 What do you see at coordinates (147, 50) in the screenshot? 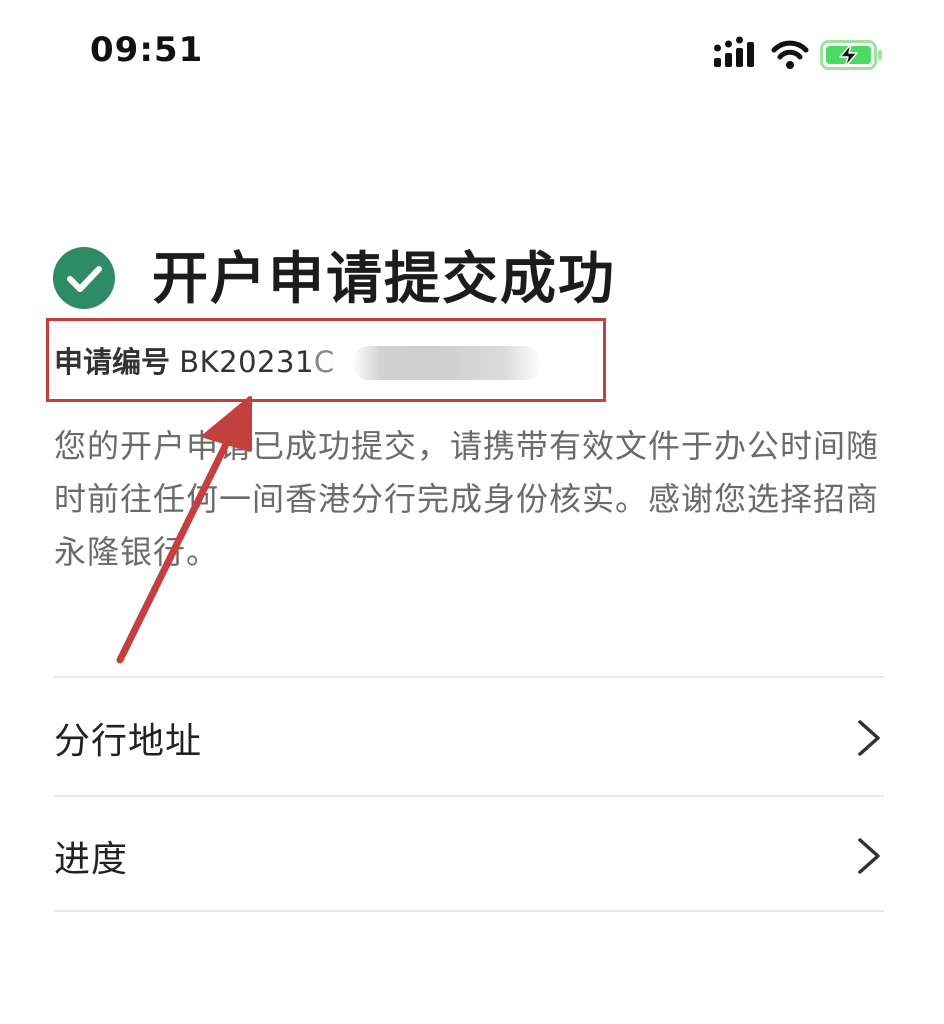
I see `status-time: 09:51` at bounding box center [147, 50].